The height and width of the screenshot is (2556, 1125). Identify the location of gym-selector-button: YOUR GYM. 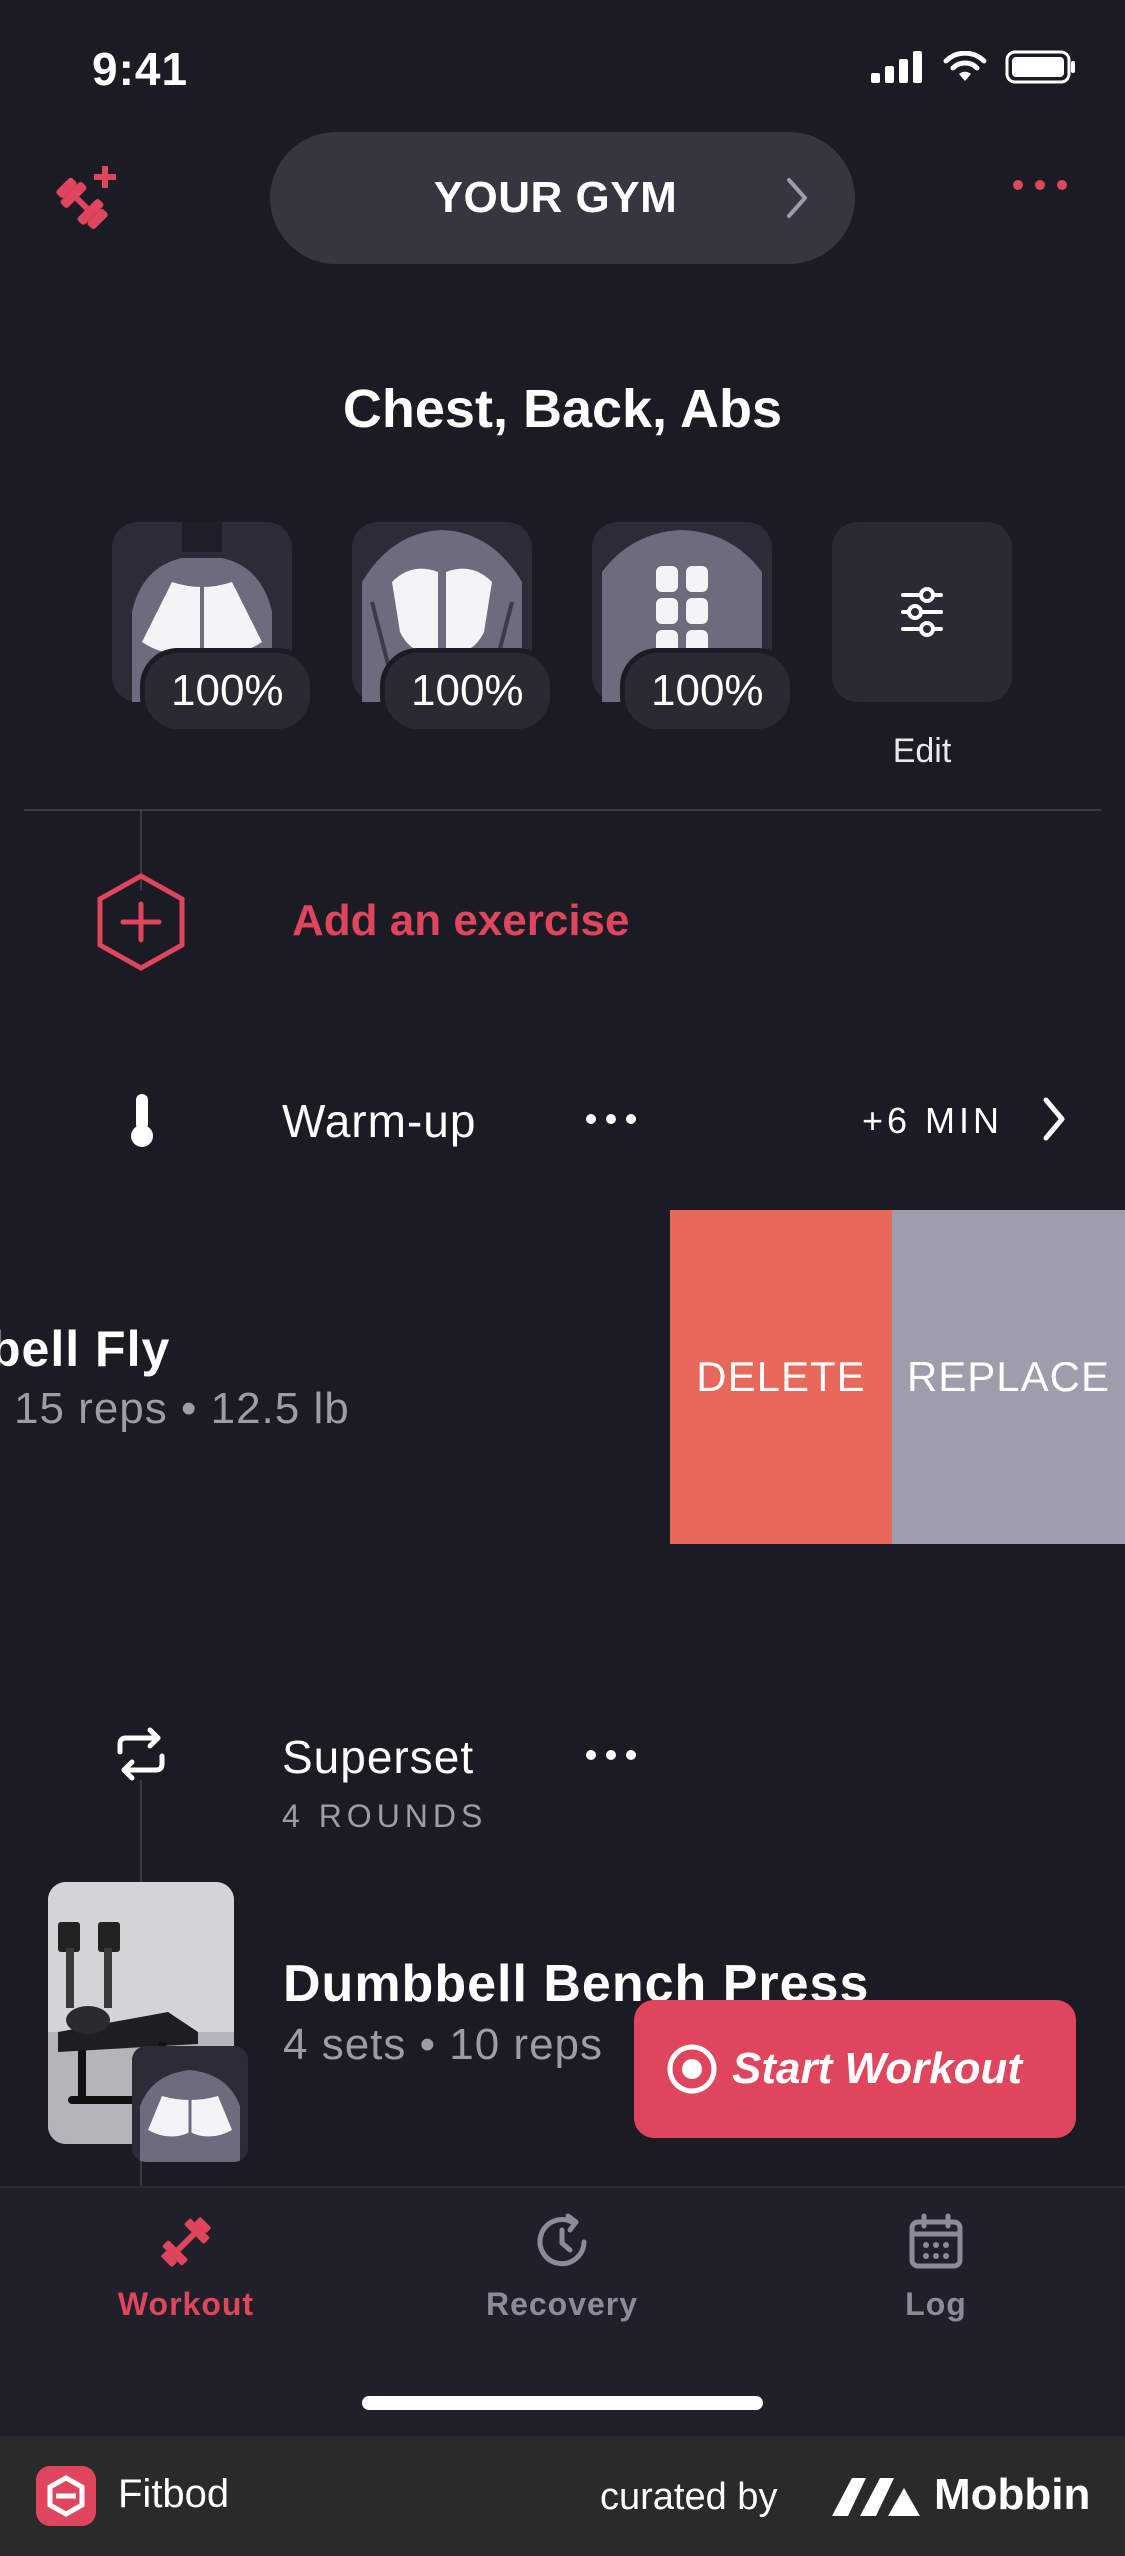
(562, 198).